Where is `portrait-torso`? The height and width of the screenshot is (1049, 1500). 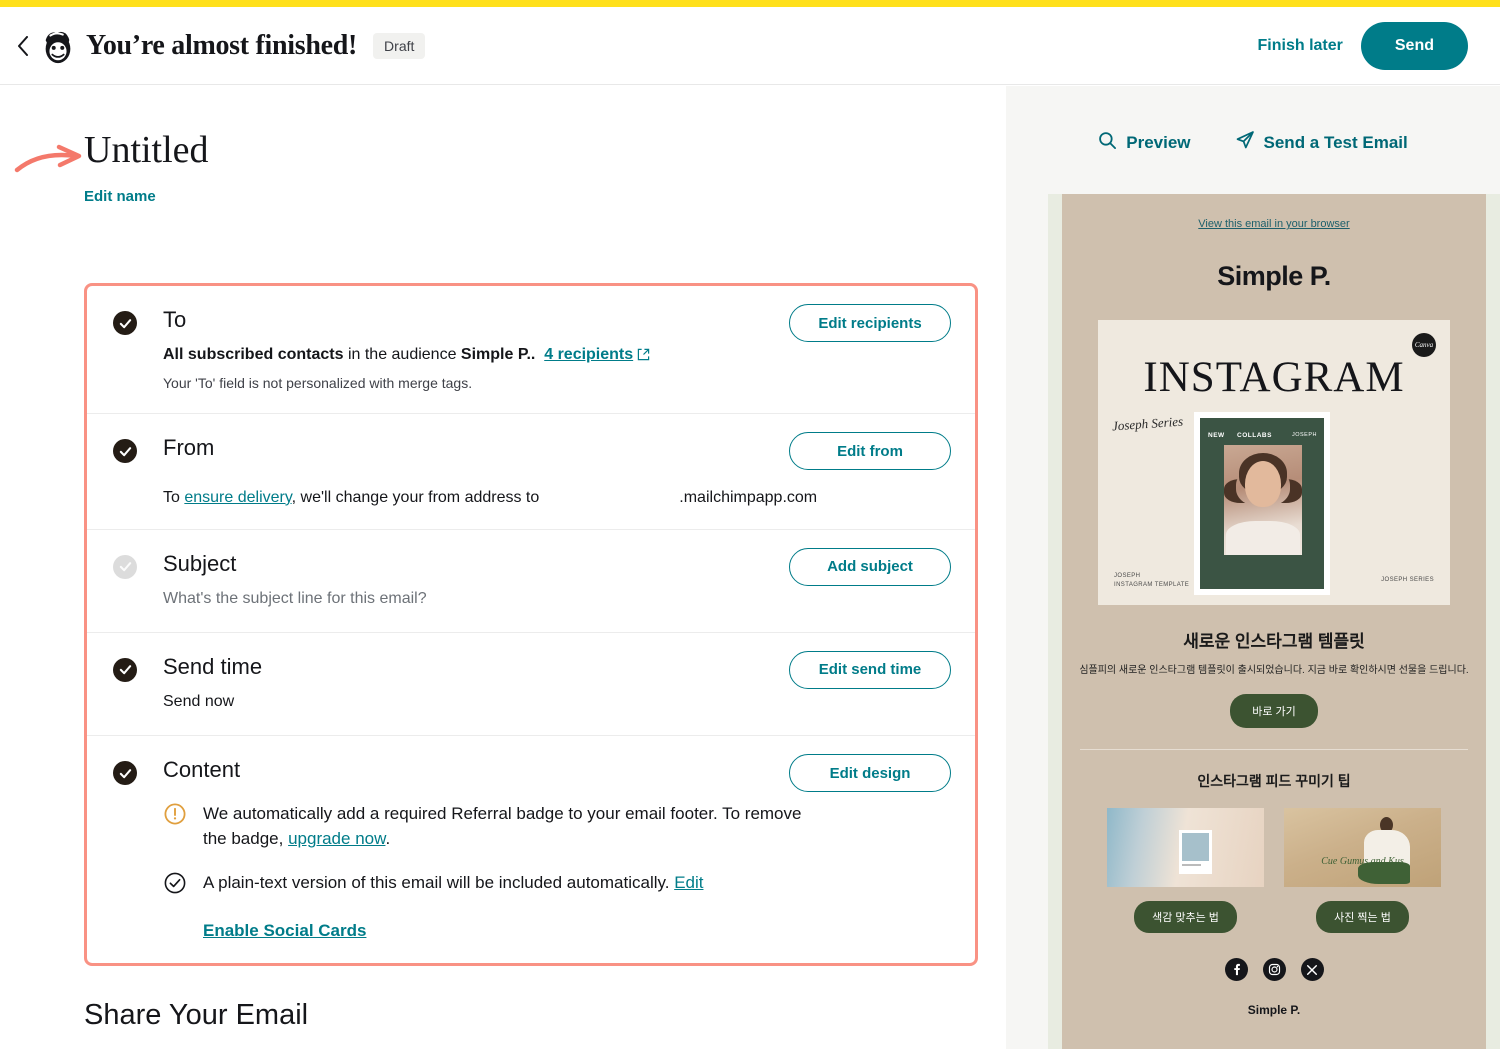
portrait-torso is located at coordinates (1263, 538).